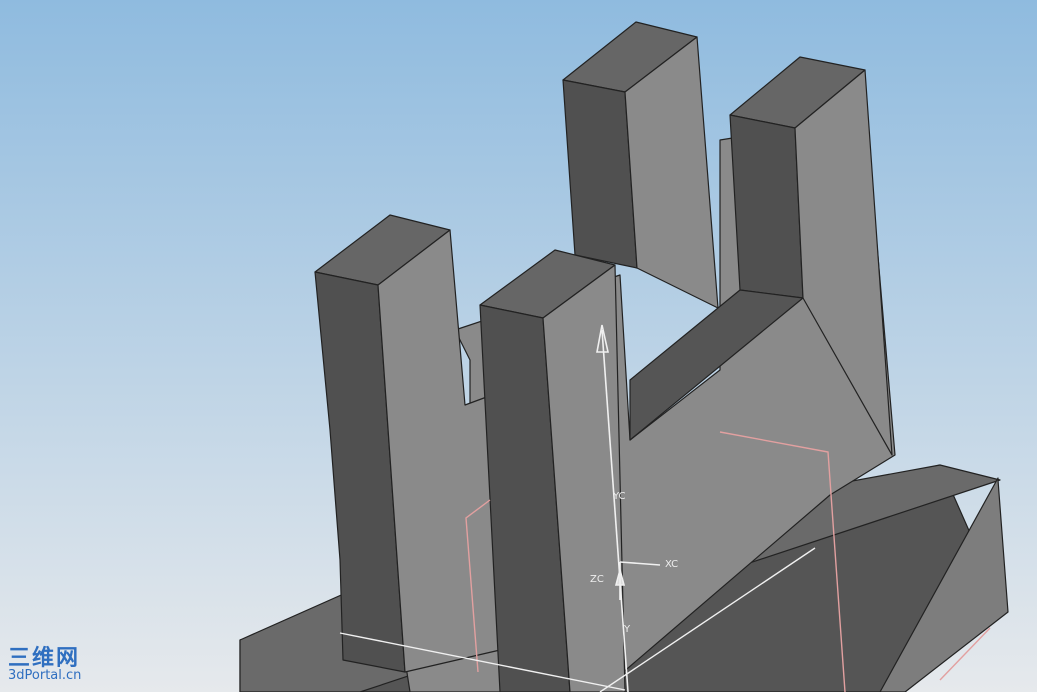 This screenshot has width=1037, height=696. I want to click on y-marker-label: Y, so click(627, 629).